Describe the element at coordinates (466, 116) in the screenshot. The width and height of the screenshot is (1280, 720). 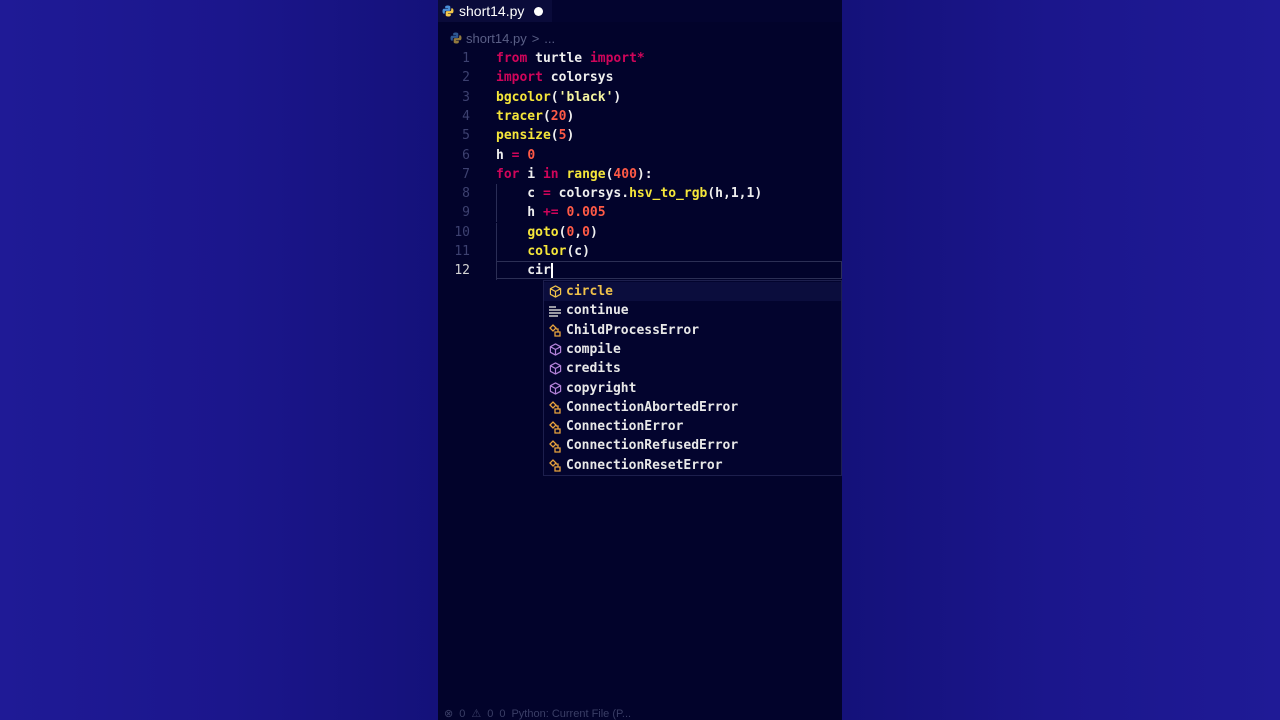
I see `line-number: 4` at that location.